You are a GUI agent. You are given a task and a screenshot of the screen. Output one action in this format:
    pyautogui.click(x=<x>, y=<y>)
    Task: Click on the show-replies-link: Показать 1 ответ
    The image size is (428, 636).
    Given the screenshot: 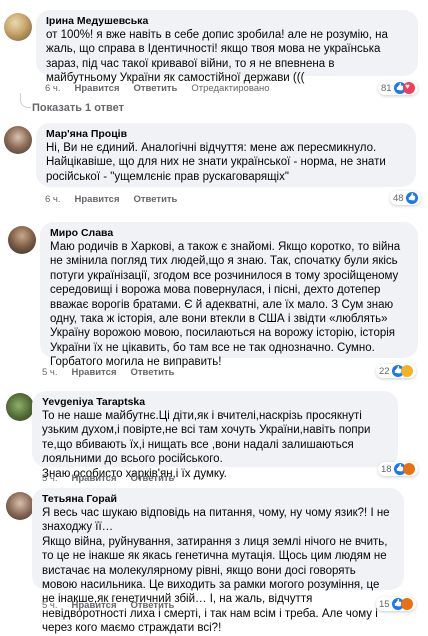 What is the action you would take?
    pyautogui.click(x=78, y=108)
    